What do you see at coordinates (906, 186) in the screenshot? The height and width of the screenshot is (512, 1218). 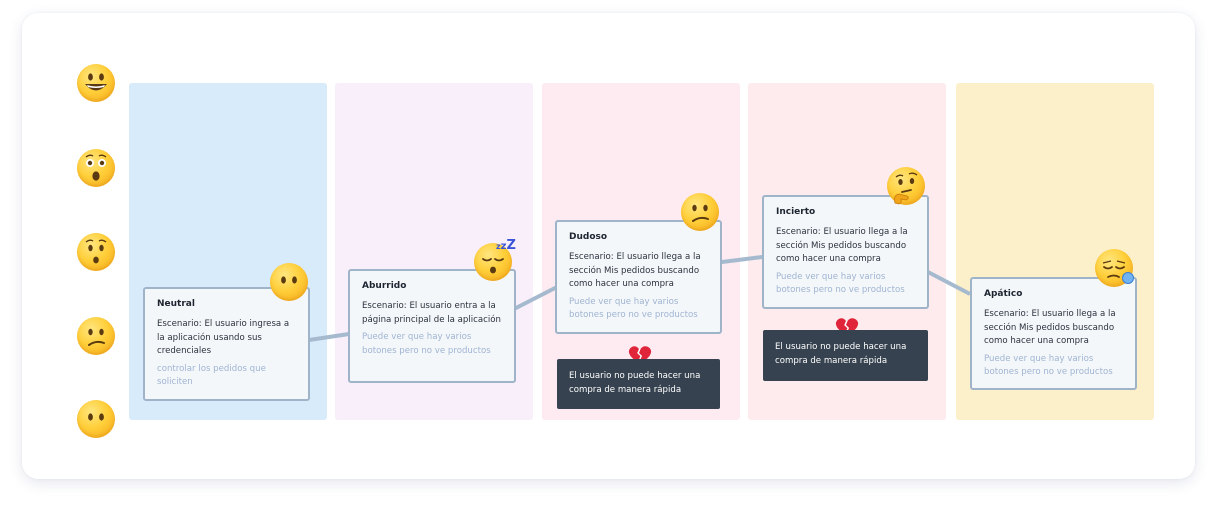 I see `thinking-face-icon` at bounding box center [906, 186].